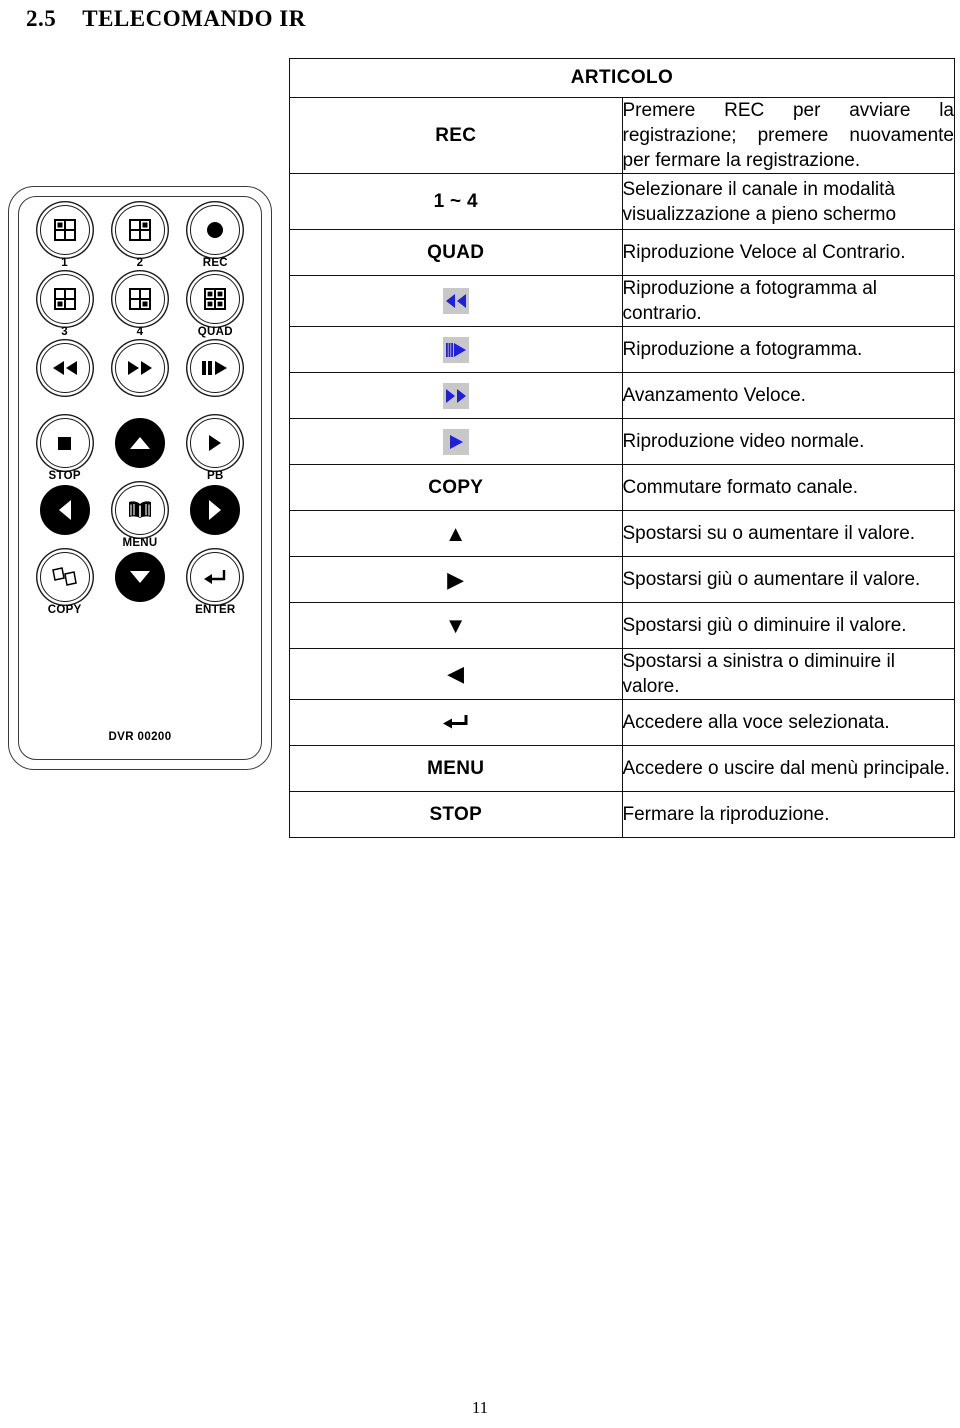 The height and width of the screenshot is (1428, 960). I want to click on remote-button-playback: PB, so click(215, 450).